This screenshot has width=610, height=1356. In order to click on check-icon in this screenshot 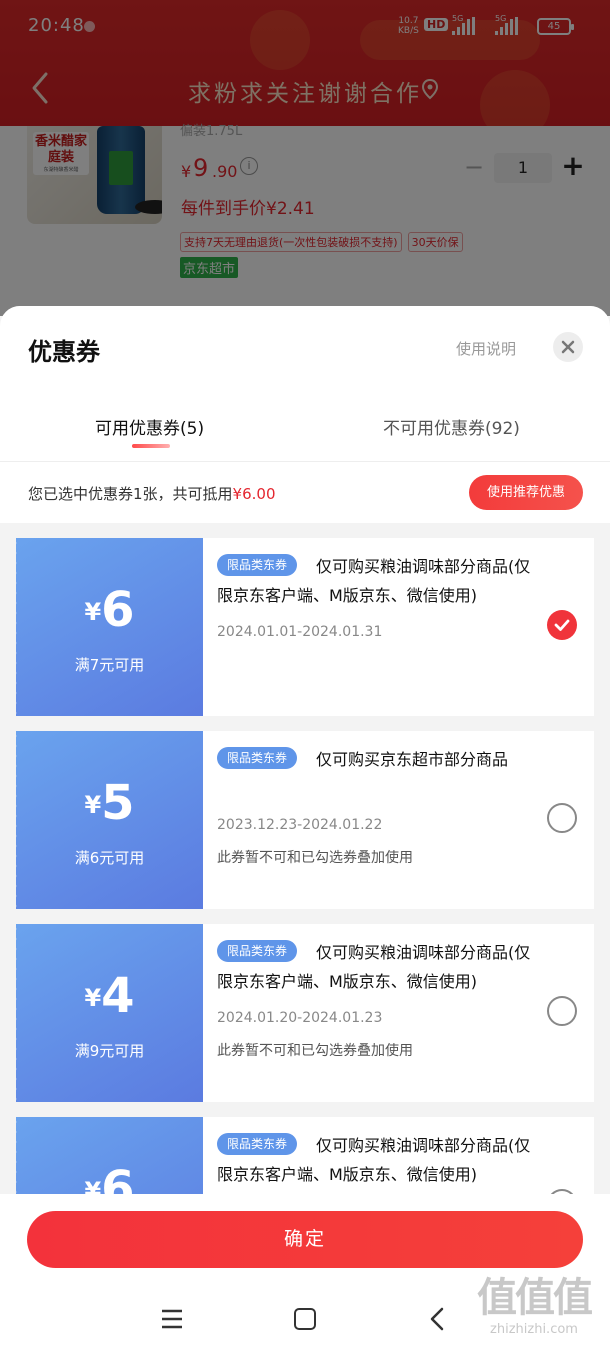, I will do `click(562, 625)`.